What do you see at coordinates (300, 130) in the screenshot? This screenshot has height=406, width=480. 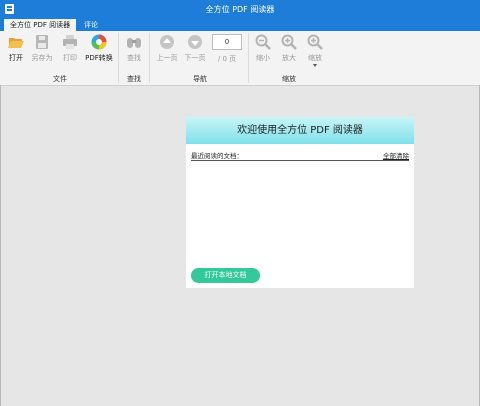 I see `welcome-header: 欢迎使用全方位 PDF 阅读器` at bounding box center [300, 130].